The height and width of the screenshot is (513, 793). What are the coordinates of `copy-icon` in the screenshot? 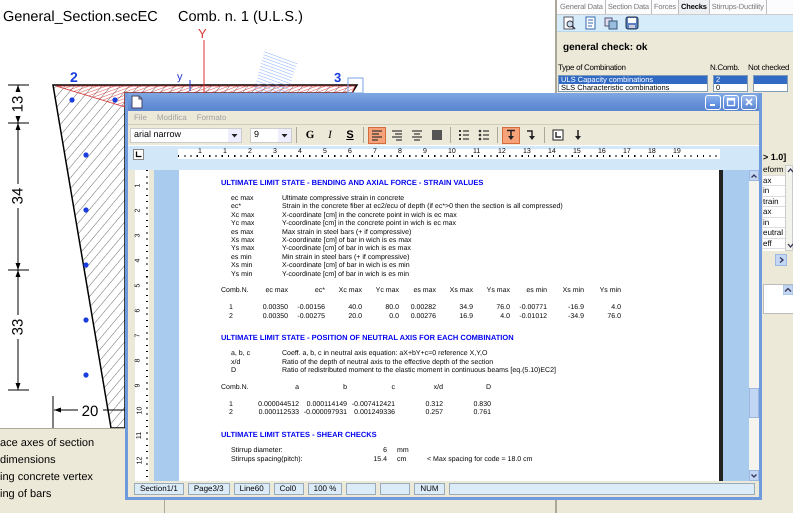 It's located at (611, 23).